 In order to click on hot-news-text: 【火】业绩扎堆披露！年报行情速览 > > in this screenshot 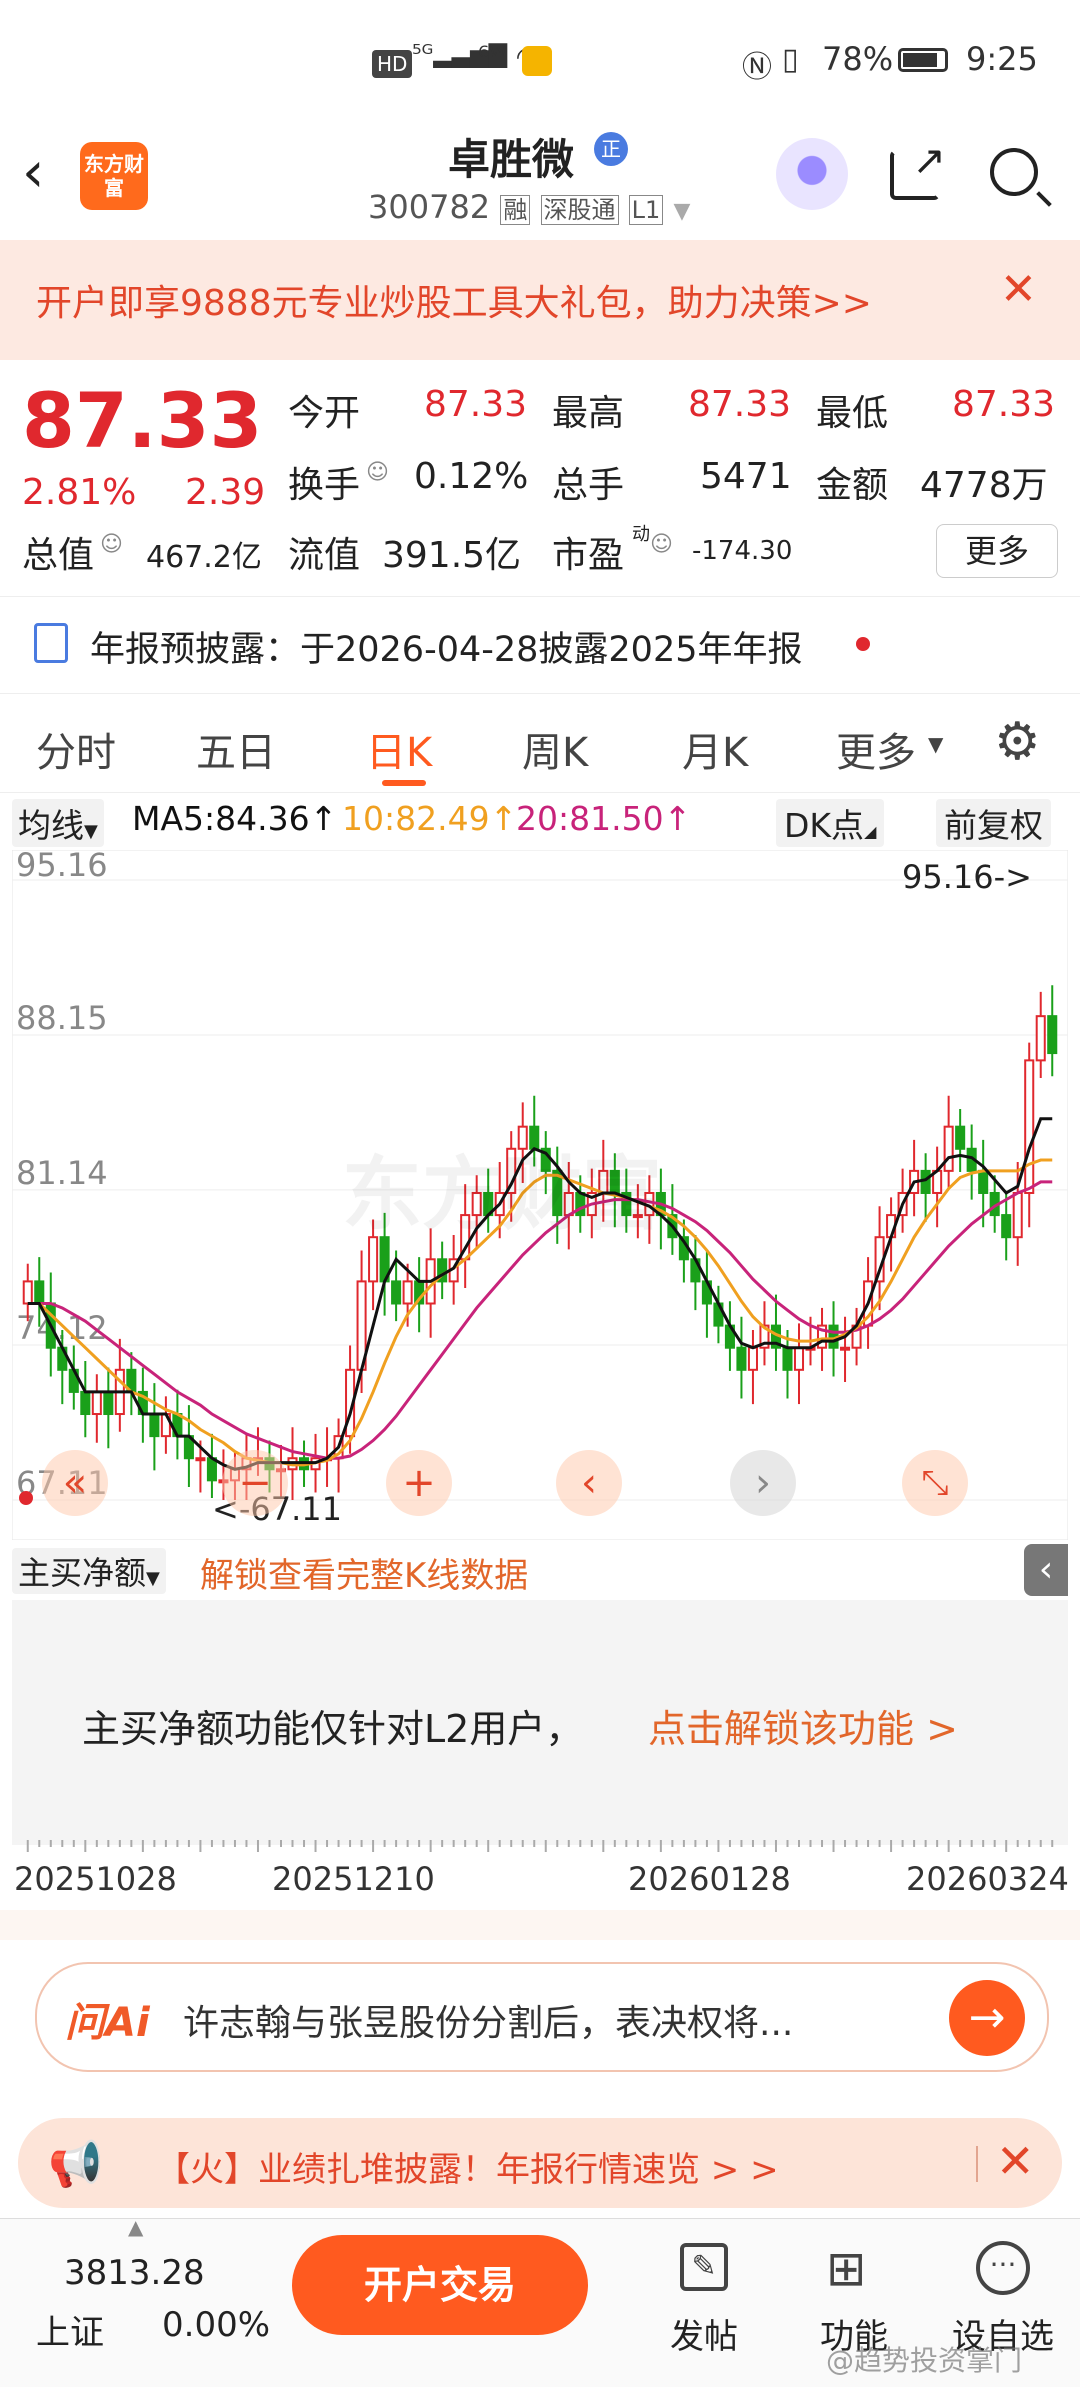, I will do `click(467, 2166)`.